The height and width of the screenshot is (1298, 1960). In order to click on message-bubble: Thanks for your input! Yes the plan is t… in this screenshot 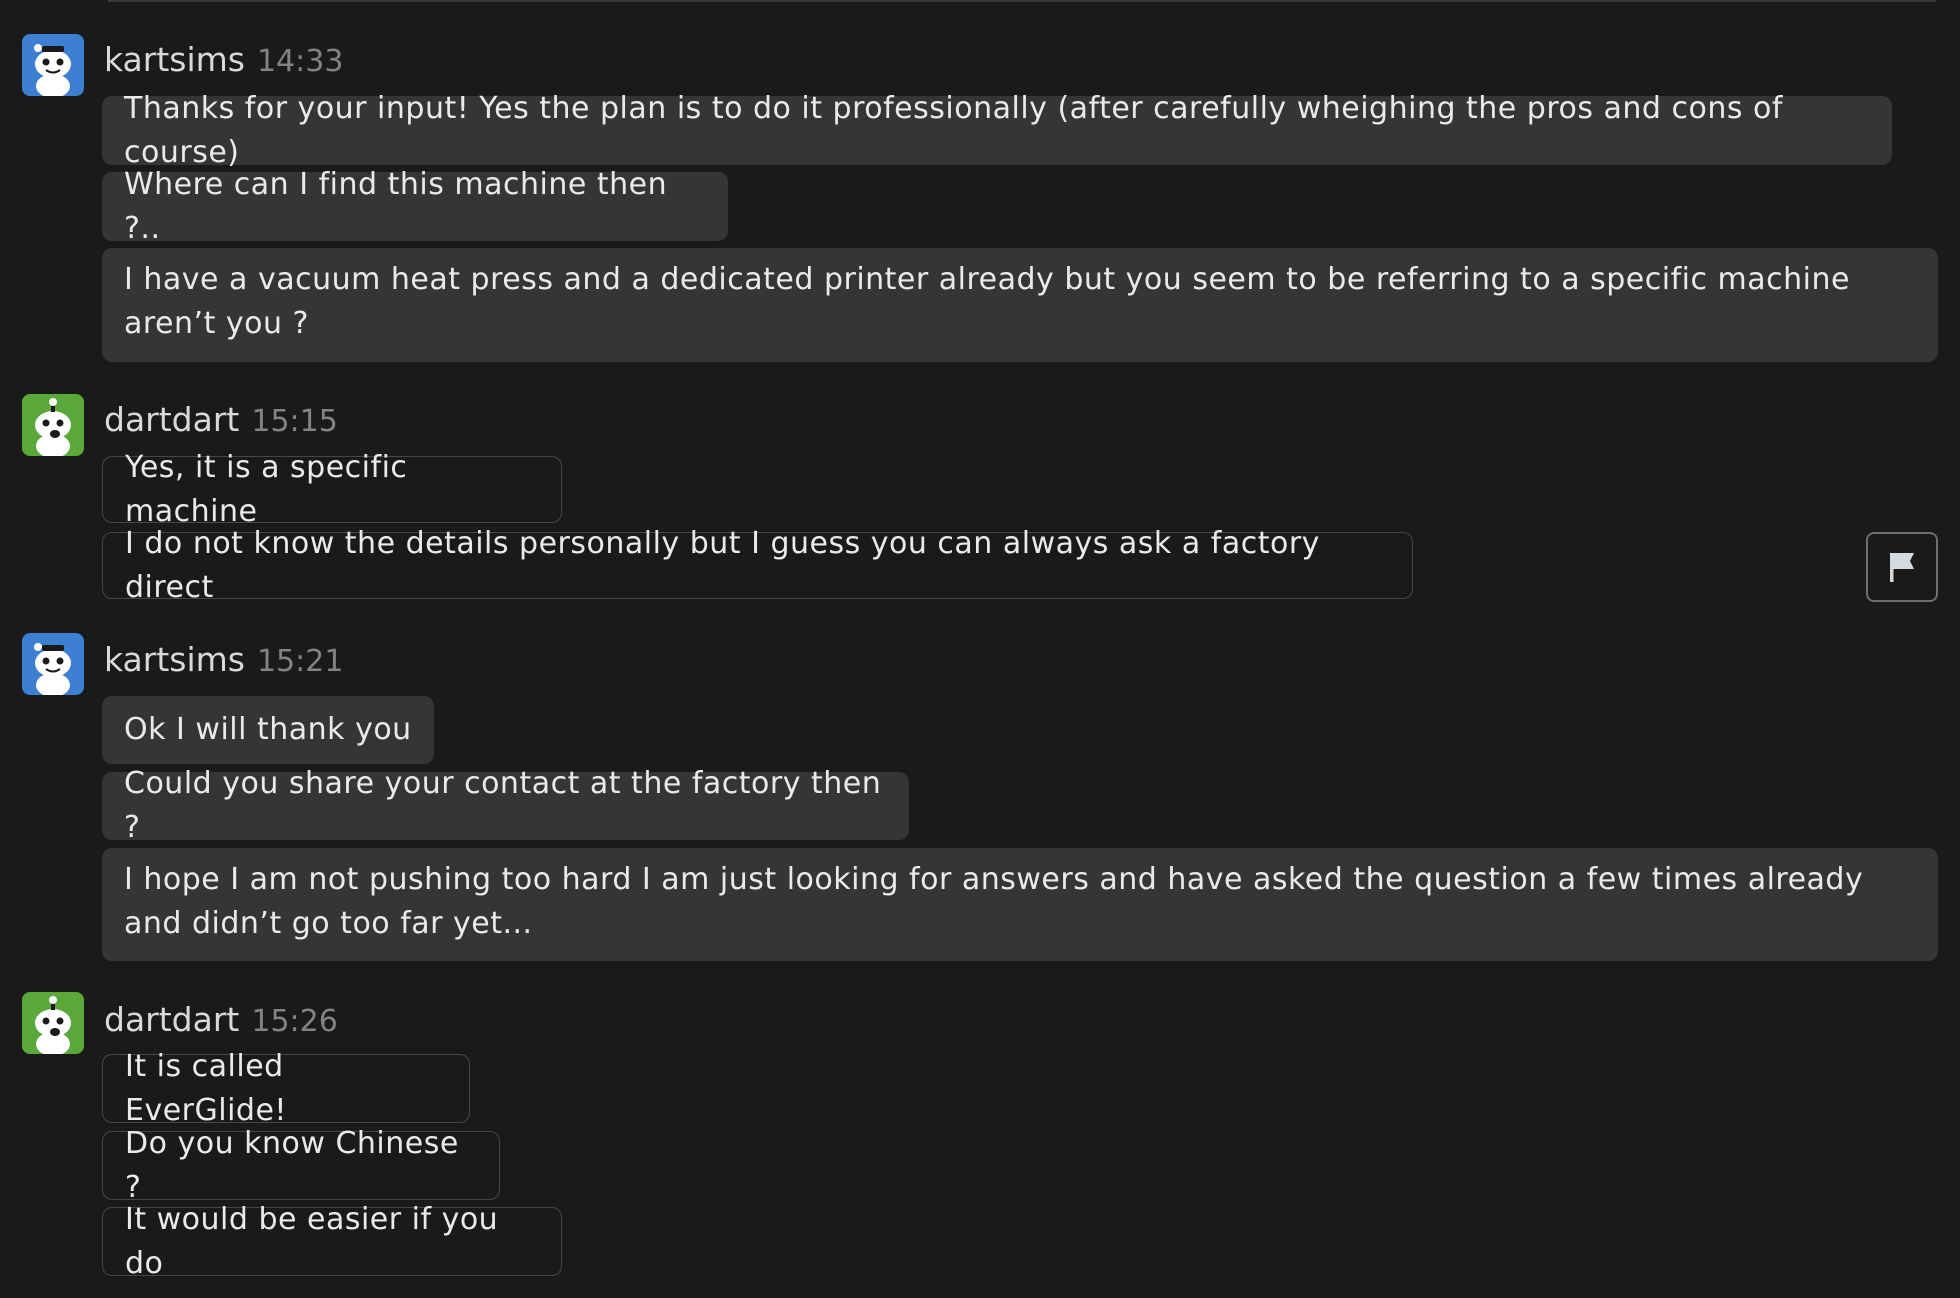, I will do `click(997, 130)`.